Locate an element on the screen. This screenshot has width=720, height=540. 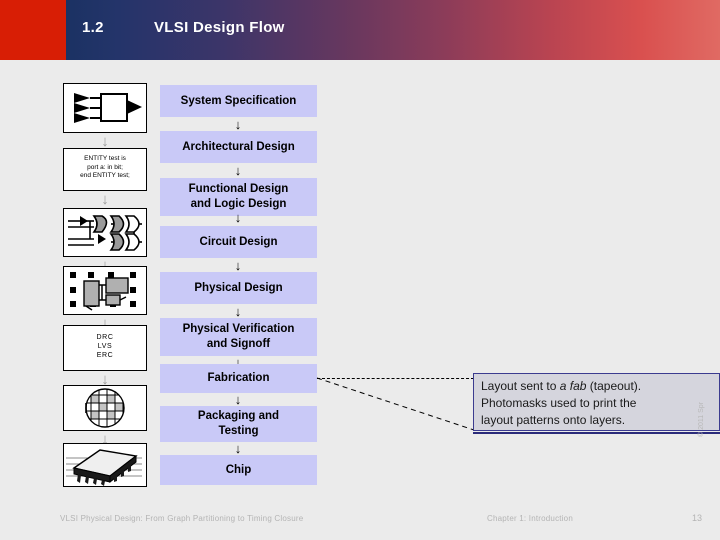
verification-checks-text: DRC LVS ERC is located at coordinates (105, 346).